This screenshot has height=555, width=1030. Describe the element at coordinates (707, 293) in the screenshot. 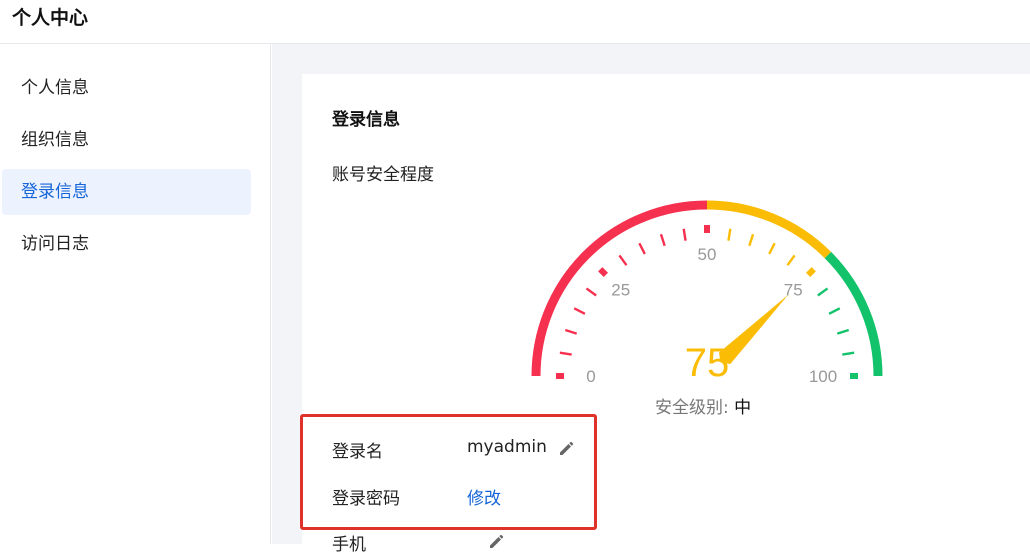

I see `security-gauge: 0 25 50 75 100 75` at that location.